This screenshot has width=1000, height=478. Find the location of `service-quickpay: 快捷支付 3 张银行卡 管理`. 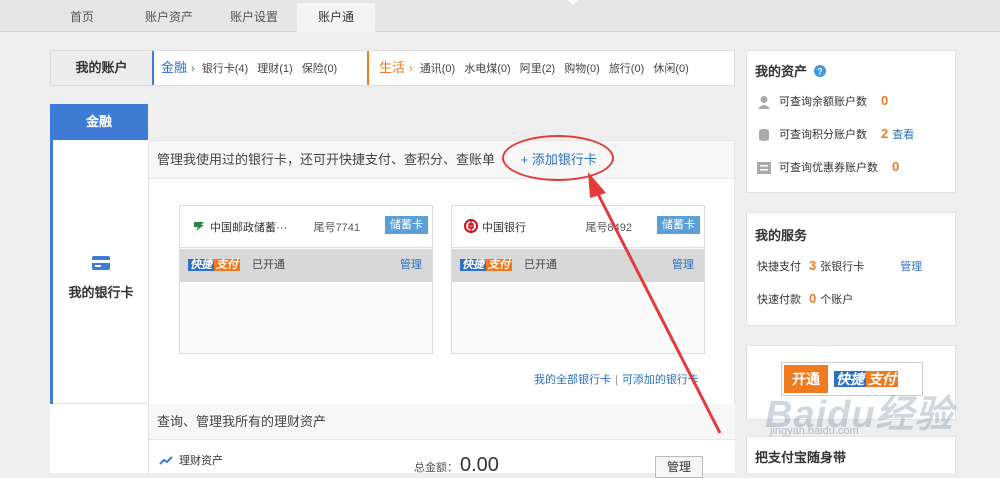

service-quickpay: 快捷支付 3 张银行卡 管理 is located at coordinates (840, 265).